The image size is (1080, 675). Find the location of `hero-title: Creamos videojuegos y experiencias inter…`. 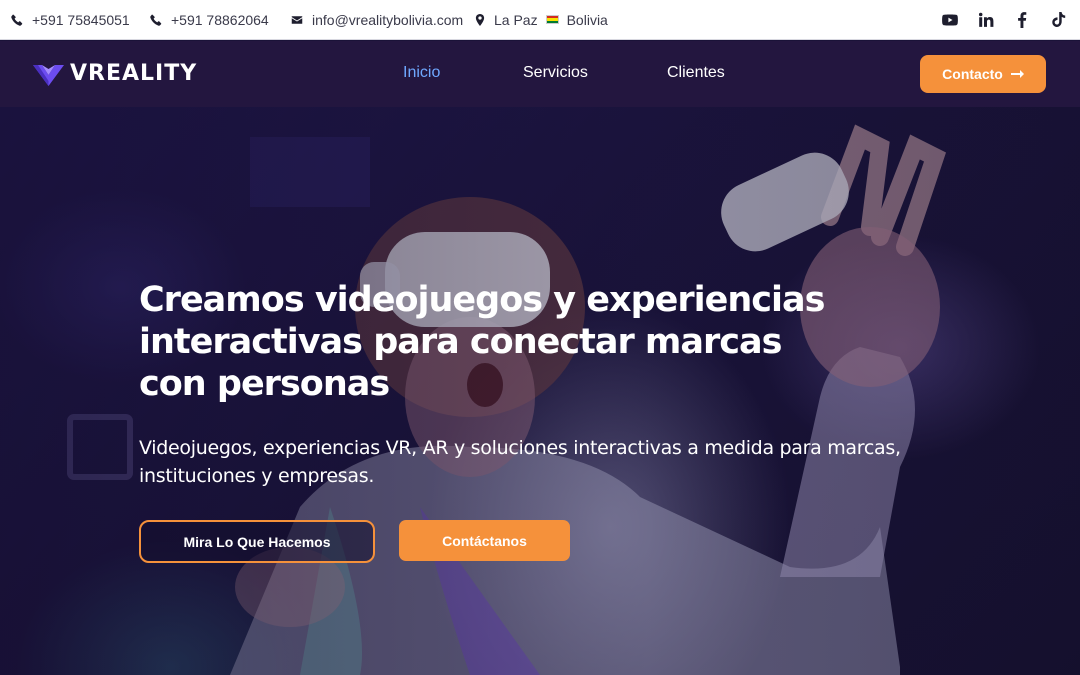

hero-title: Creamos videojuegos y experiencias inter… is located at coordinates (482, 342).